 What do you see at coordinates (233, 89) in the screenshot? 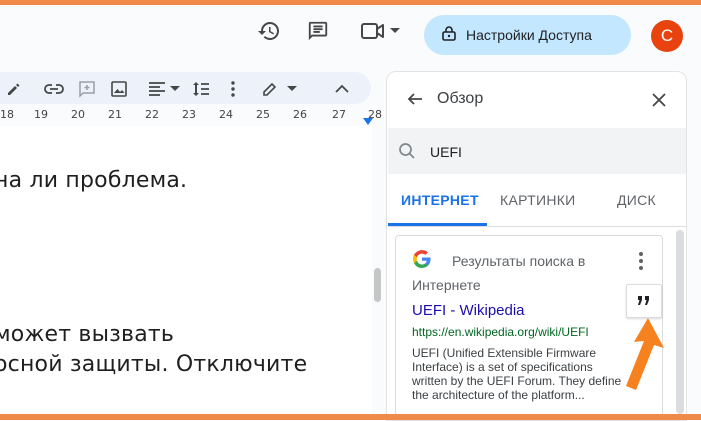
I see `more-vert-icon` at bounding box center [233, 89].